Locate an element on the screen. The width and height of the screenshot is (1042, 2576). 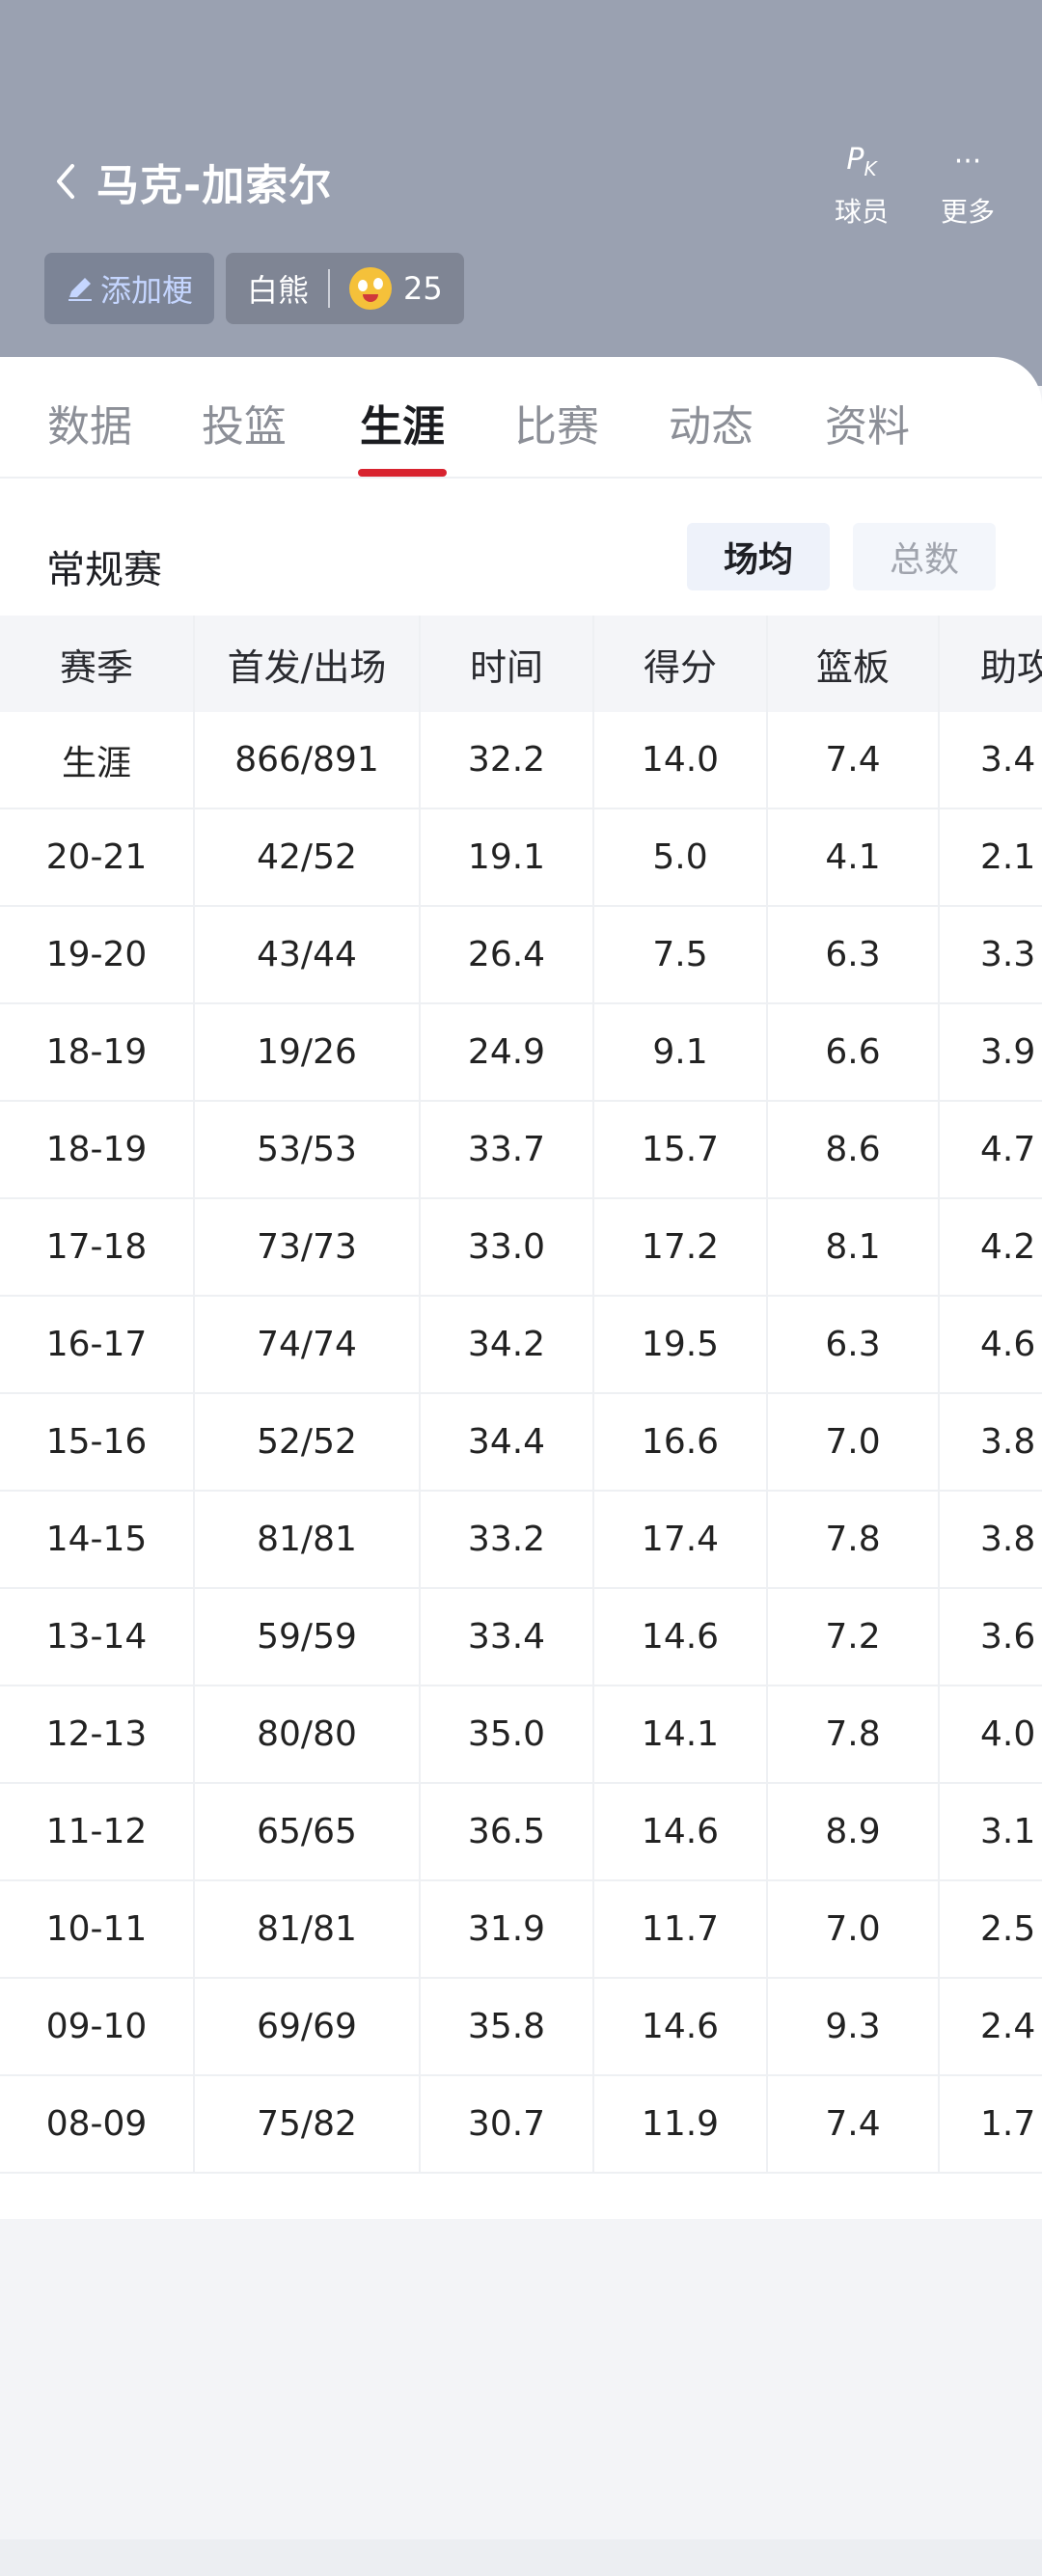
cell-points: 15.7 is located at coordinates (681, 1150).